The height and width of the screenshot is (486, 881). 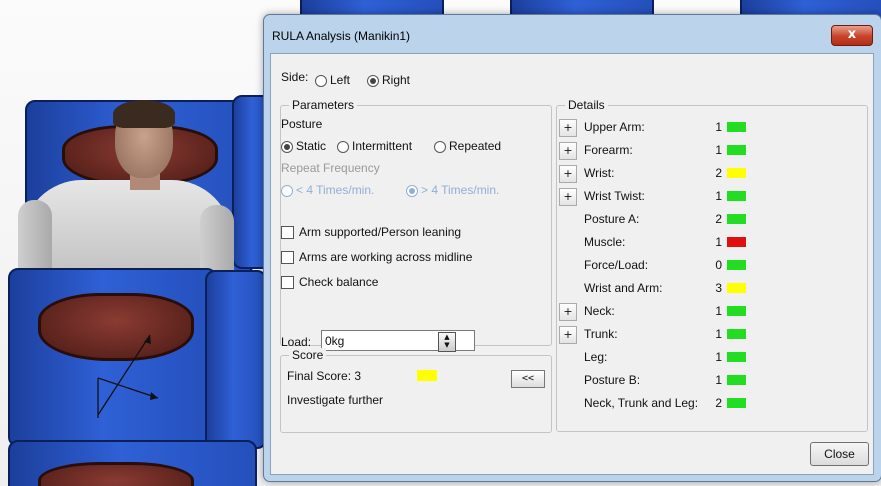 What do you see at coordinates (447, 342) in the screenshot?
I see `load-spinner: ▲ ▼` at bounding box center [447, 342].